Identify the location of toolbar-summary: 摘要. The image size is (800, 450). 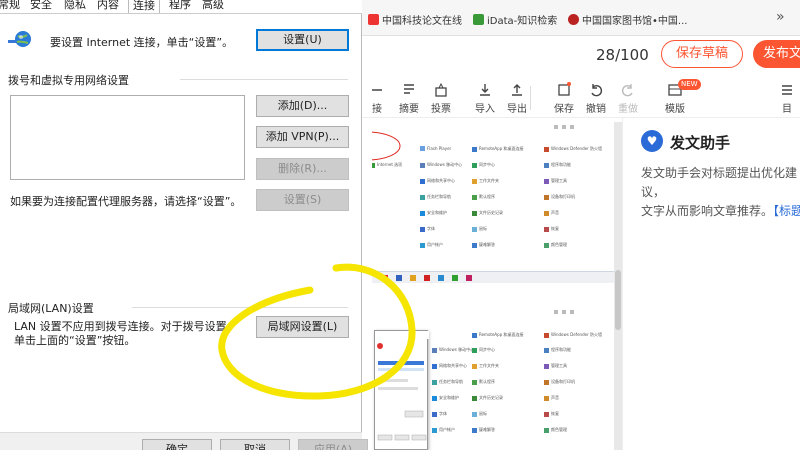
(409, 98).